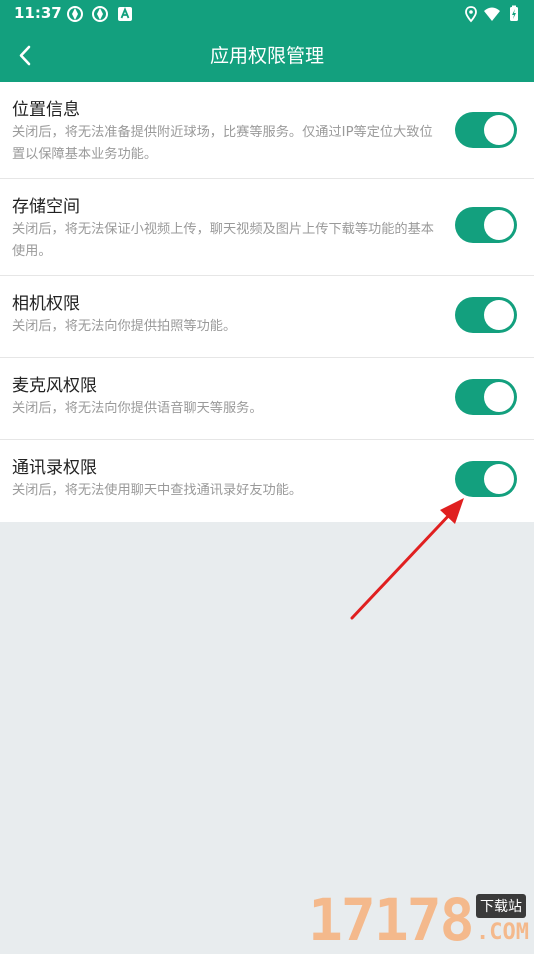  I want to click on watermark-logo: 17178 下载站 .COM, so click(421, 920).